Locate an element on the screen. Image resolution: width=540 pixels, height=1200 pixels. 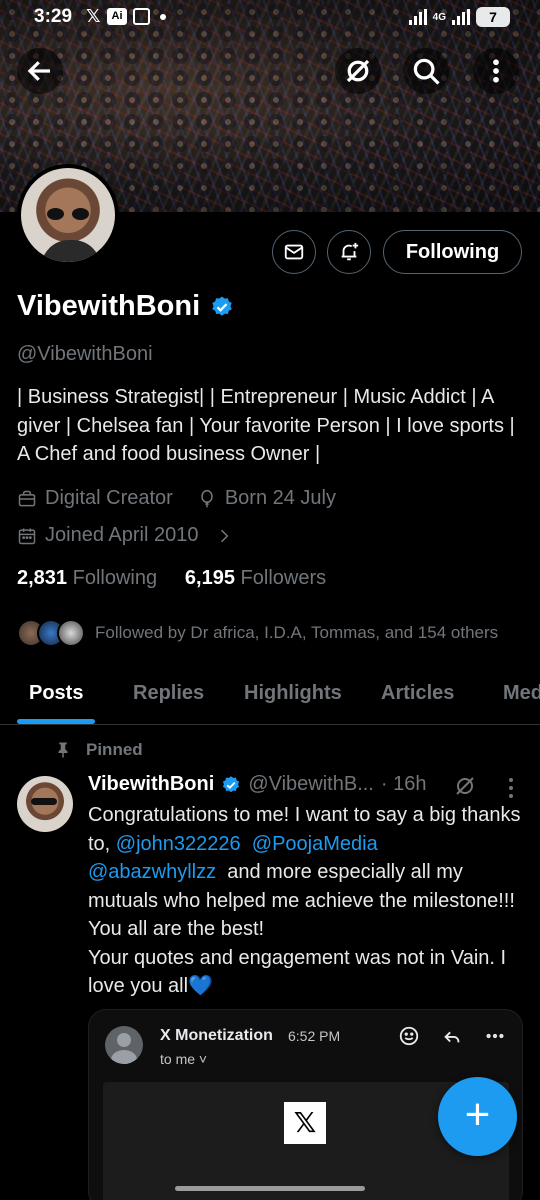
followers-count-link: 6,195 Followers is located at coordinates (255, 578).